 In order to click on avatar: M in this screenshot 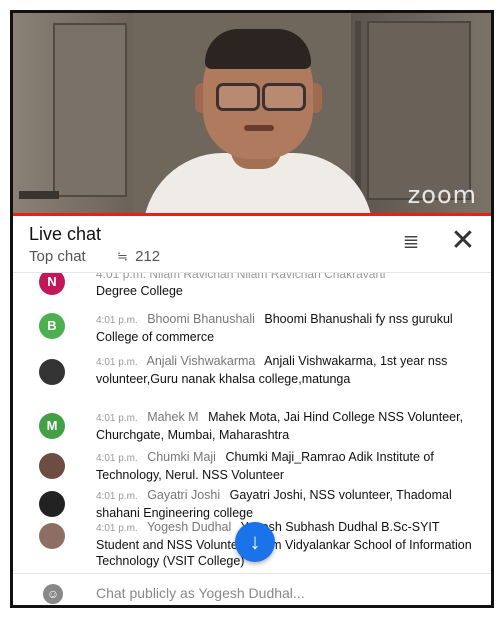, I will do `click(52, 426)`.